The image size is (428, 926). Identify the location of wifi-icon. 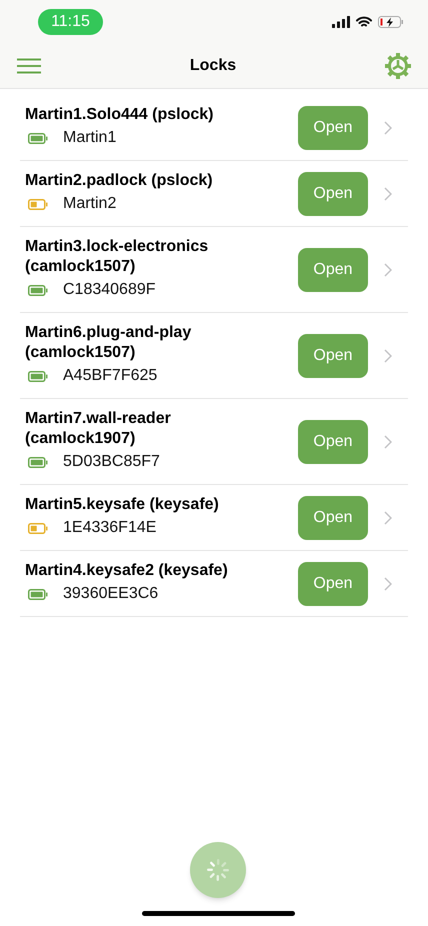
(364, 22).